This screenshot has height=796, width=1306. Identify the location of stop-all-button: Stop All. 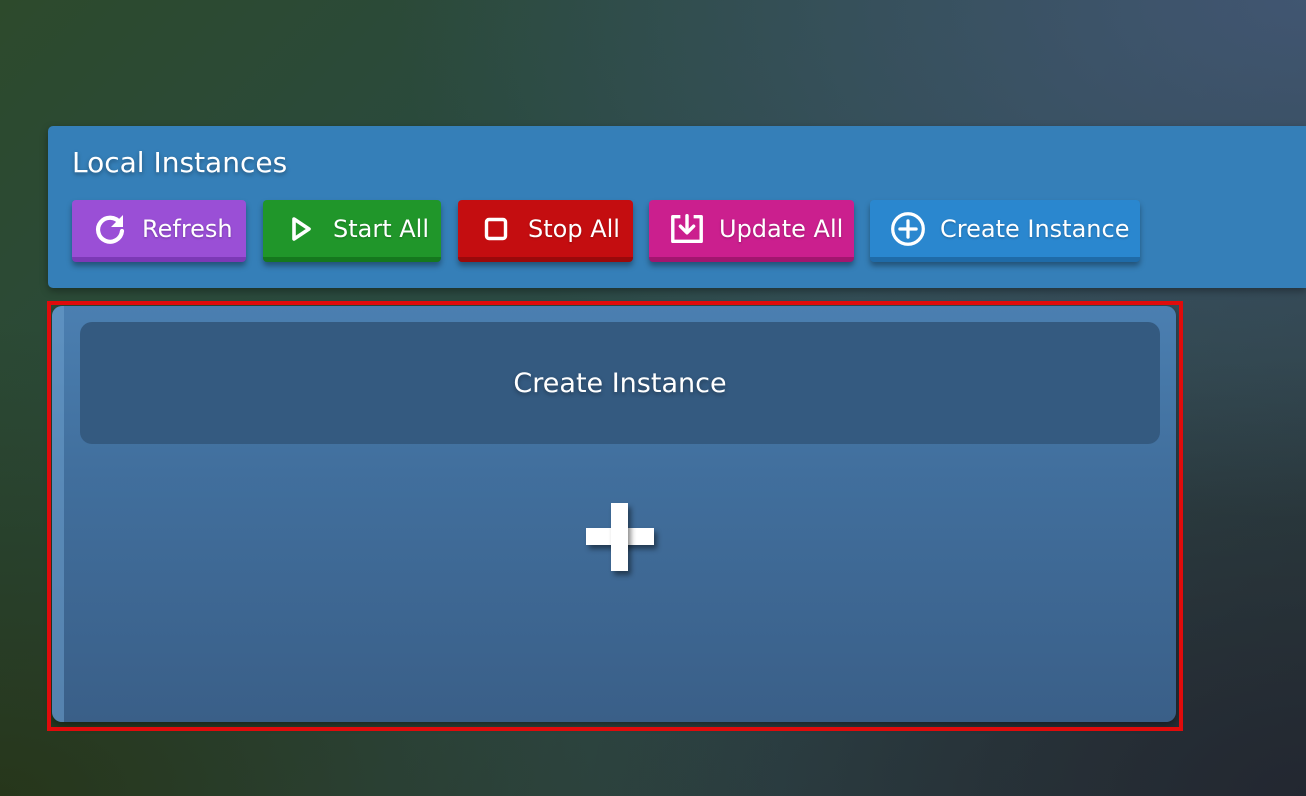
(545, 231).